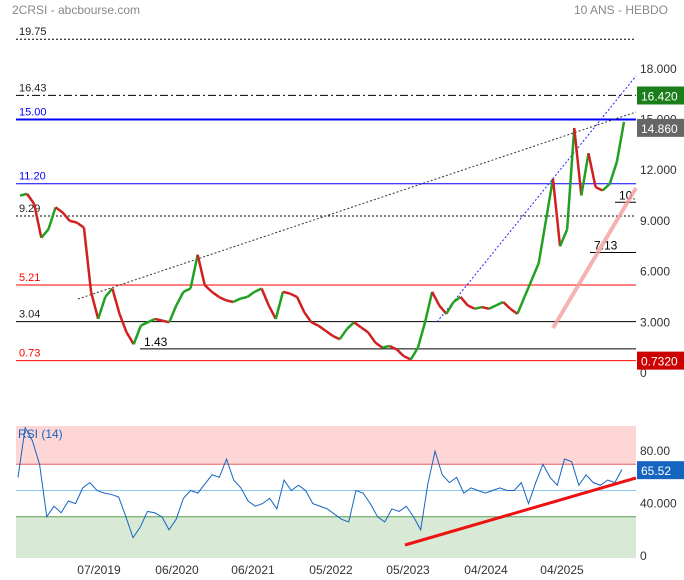  What do you see at coordinates (655, 272) in the screenshot?
I see `price-axis-tick: 6.000` at bounding box center [655, 272].